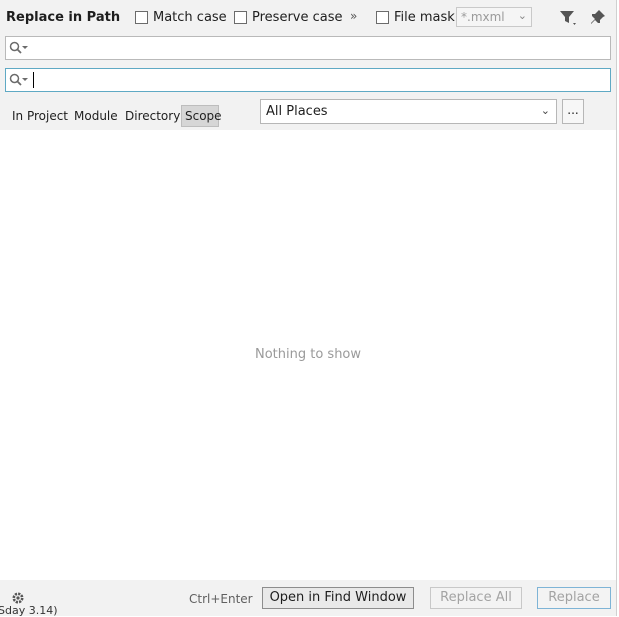  Describe the element at coordinates (427, 17) in the screenshot. I see `file-mask-label: File mask:` at that location.